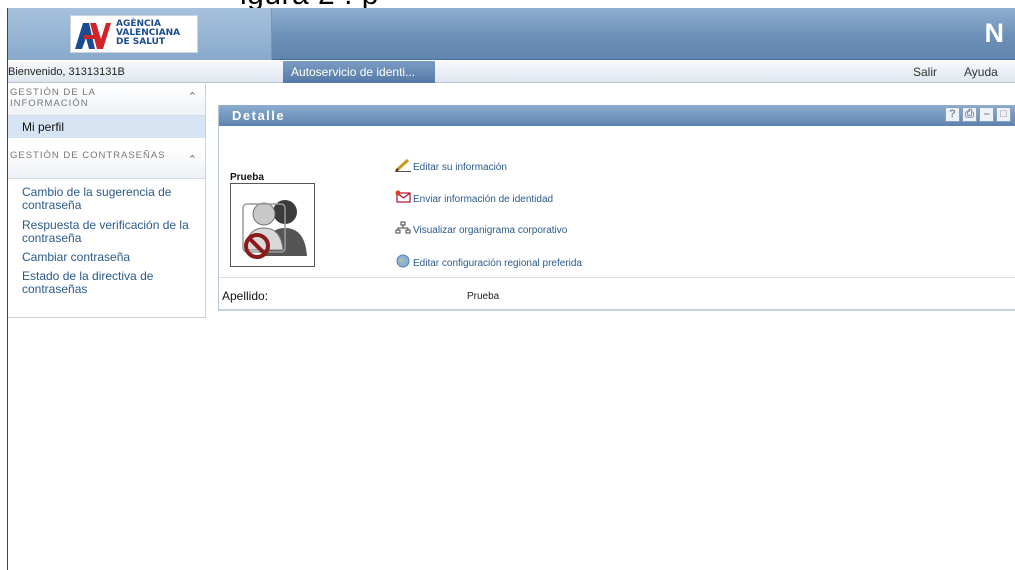 Image resolution: width=1015 pixels, height=570 pixels. What do you see at coordinates (483, 296) in the screenshot?
I see `field-value-surname: Prueba` at bounding box center [483, 296].